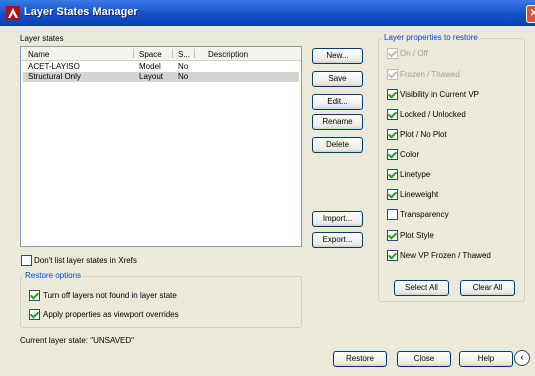 This screenshot has width=535, height=376. I want to click on list-header: Name Space S... Description, so click(161, 54).